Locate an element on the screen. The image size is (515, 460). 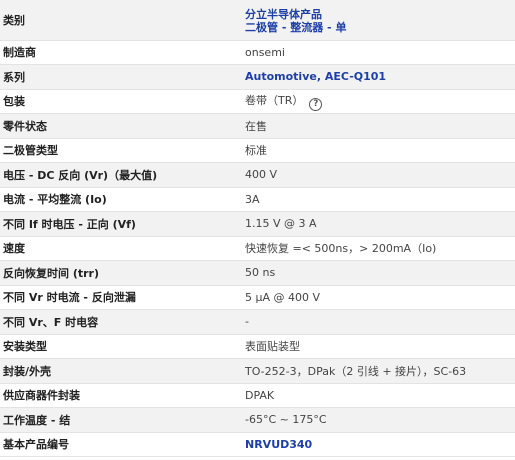
table-row-base-product-number: 基本产品编号 NRVUD340 is located at coordinates (257, 444).